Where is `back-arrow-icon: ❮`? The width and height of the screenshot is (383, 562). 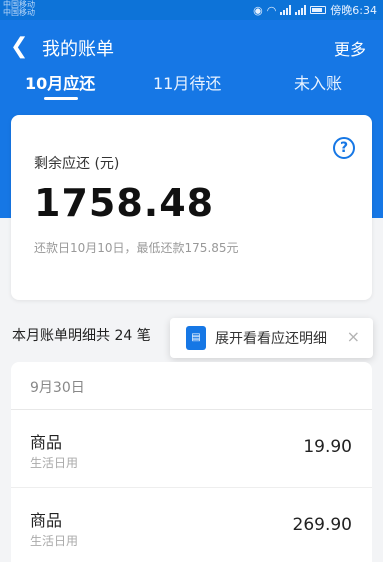
back-arrow-icon: ❮ is located at coordinates (19, 46).